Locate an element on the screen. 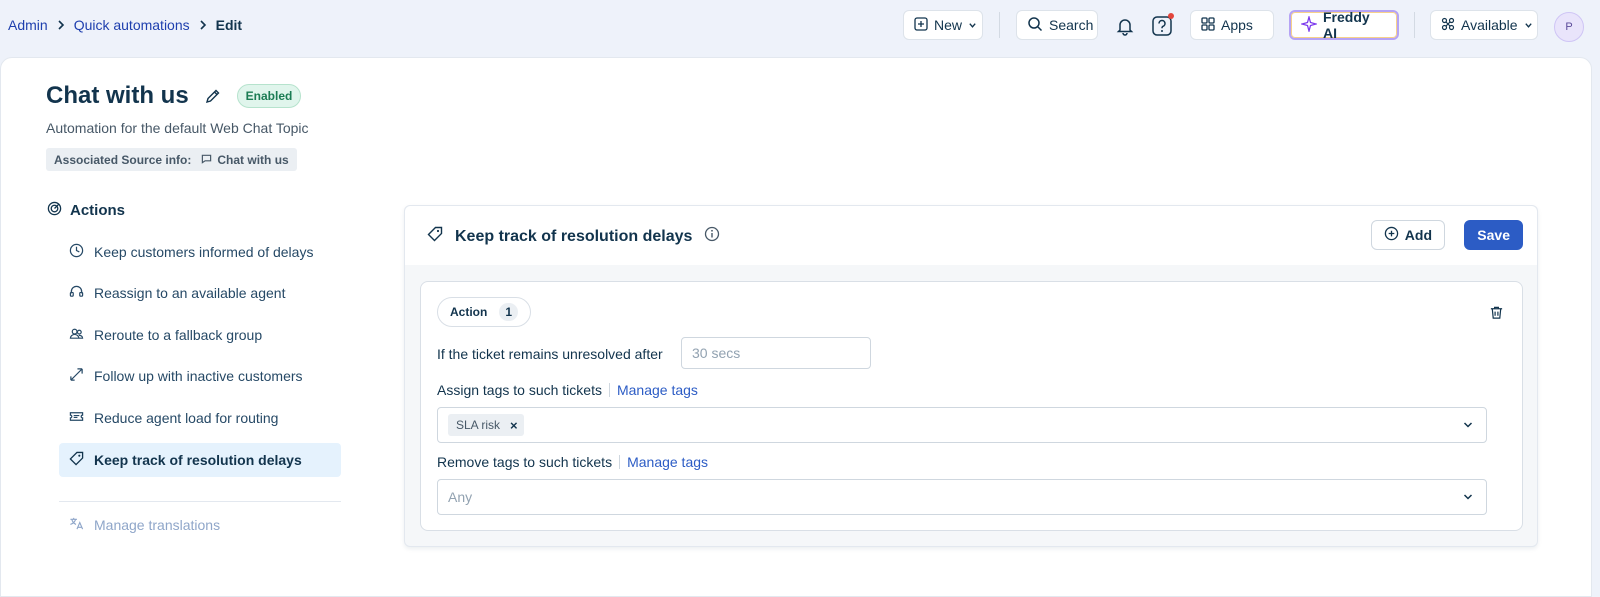 The image size is (1600, 597). ticket-icon is located at coordinates (76, 418).